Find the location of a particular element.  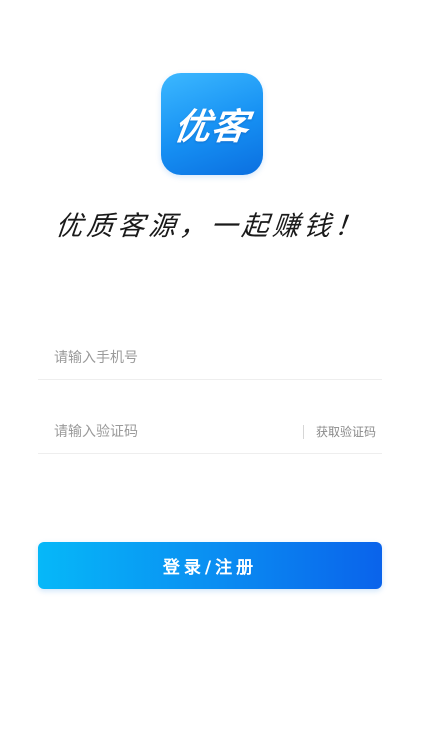

code-divider is located at coordinates (303, 431).